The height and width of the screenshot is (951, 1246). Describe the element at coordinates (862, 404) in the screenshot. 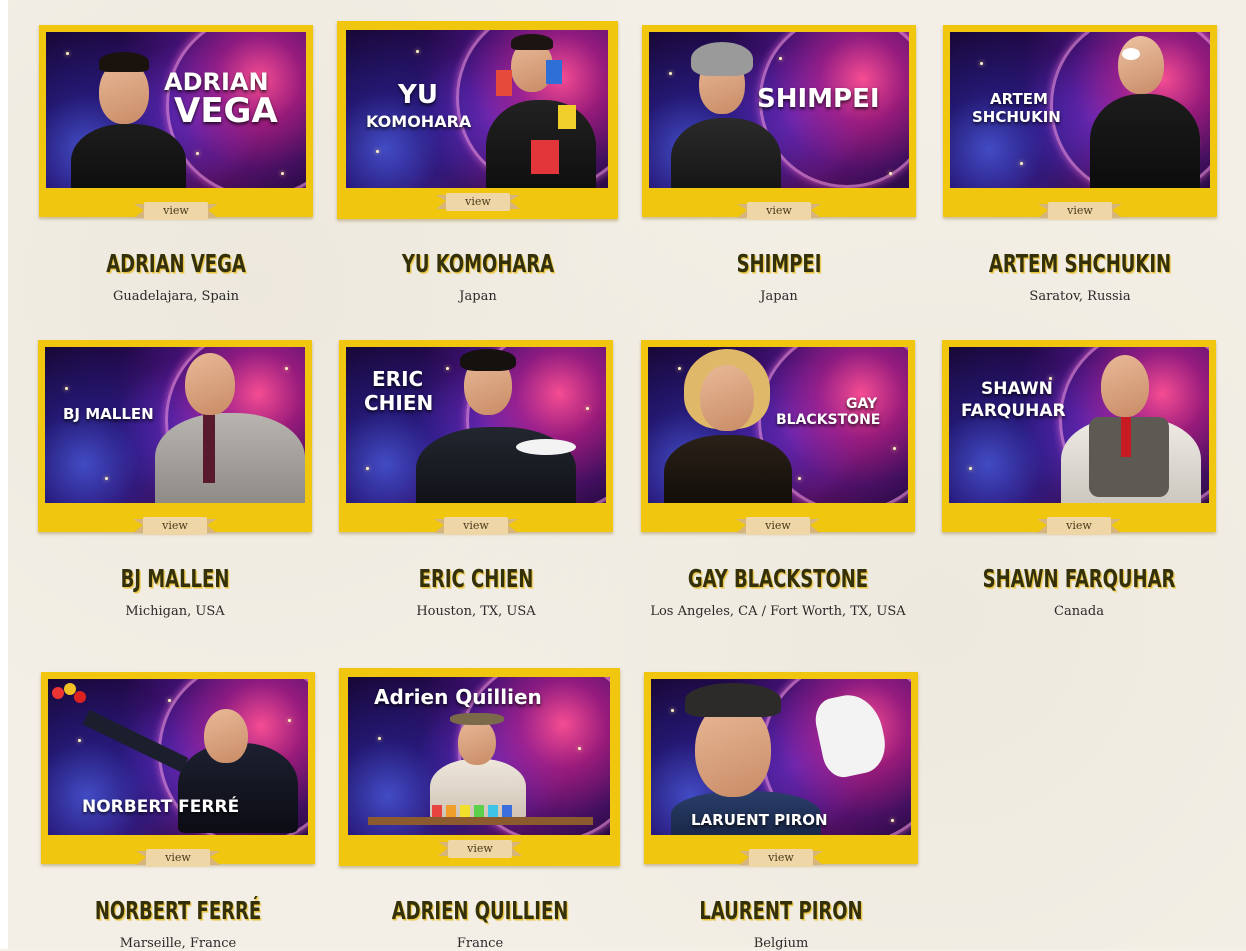

I see `photo-title-line: Gay` at that location.